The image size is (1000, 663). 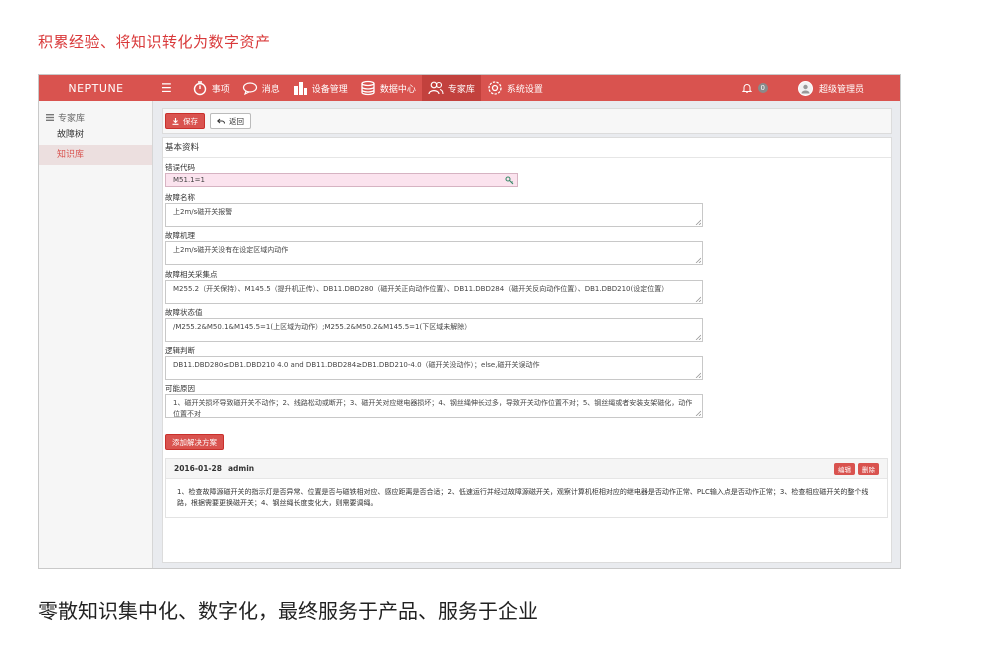 What do you see at coordinates (527, 121) in the screenshot?
I see `toolbar: 保存 返回` at bounding box center [527, 121].